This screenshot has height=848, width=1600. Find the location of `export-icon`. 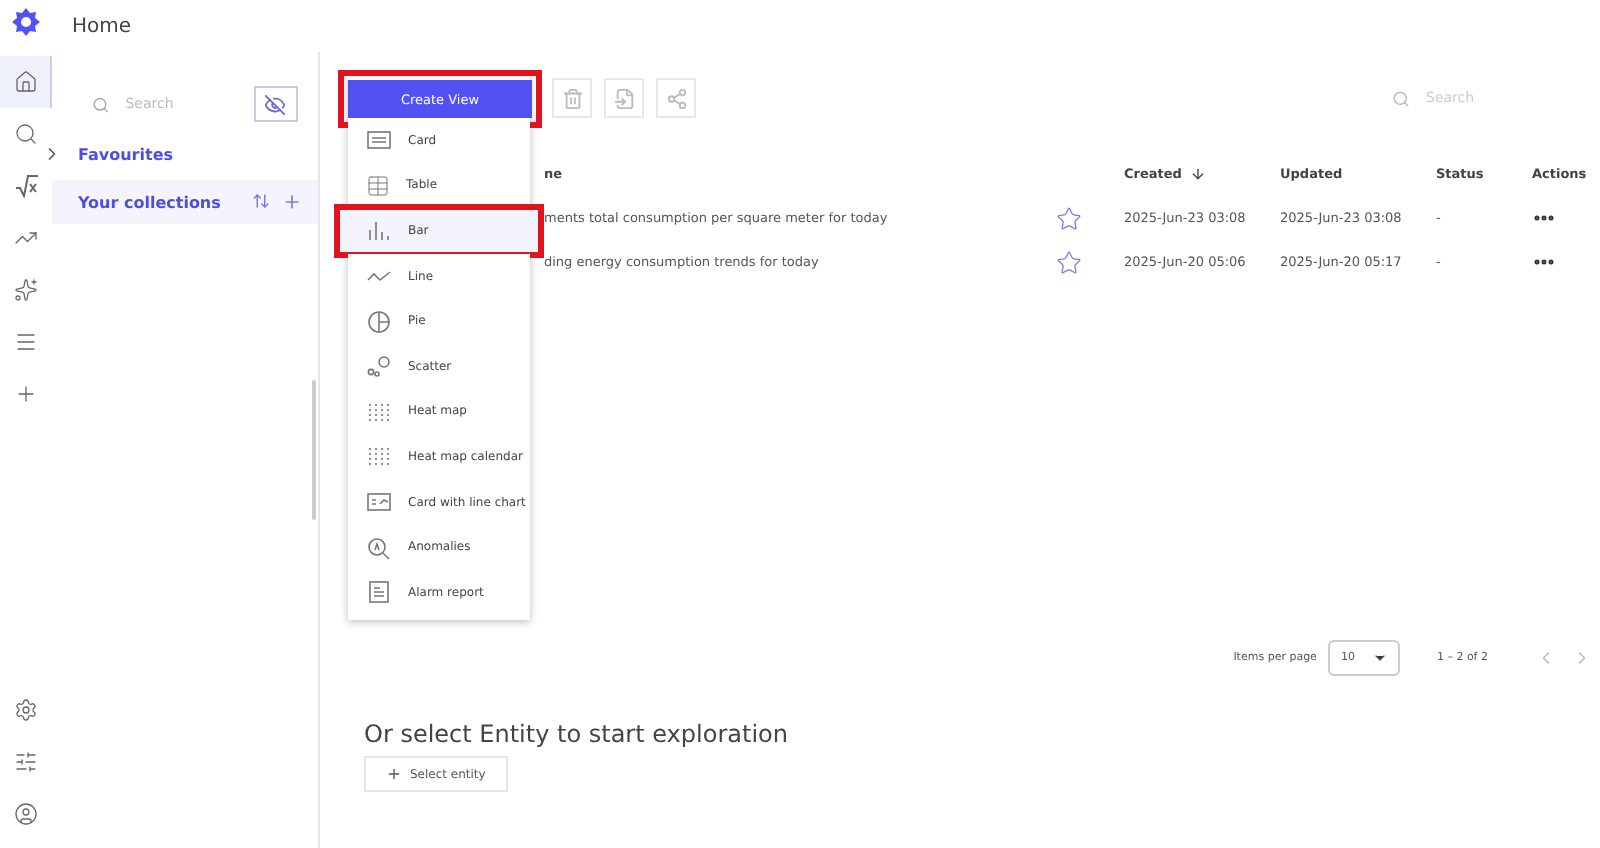

export-icon is located at coordinates (624, 98).